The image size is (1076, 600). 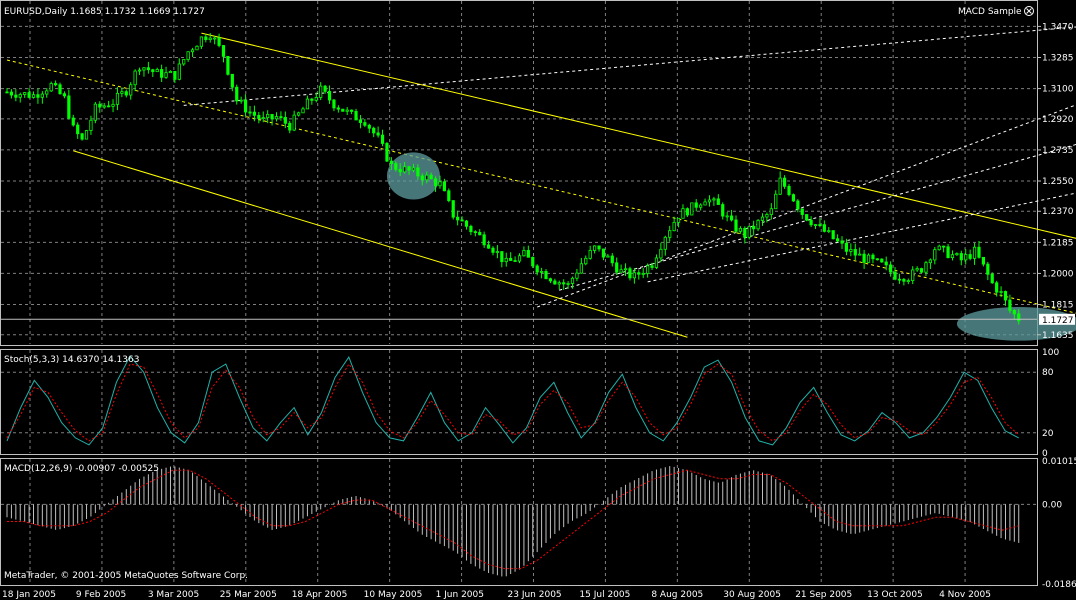 What do you see at coordinates (71, 360) in the screenshot?
I see `stoch-title: Stoch(5,3,3) 14.6370 14.1363` at bounding box center [71, 360].